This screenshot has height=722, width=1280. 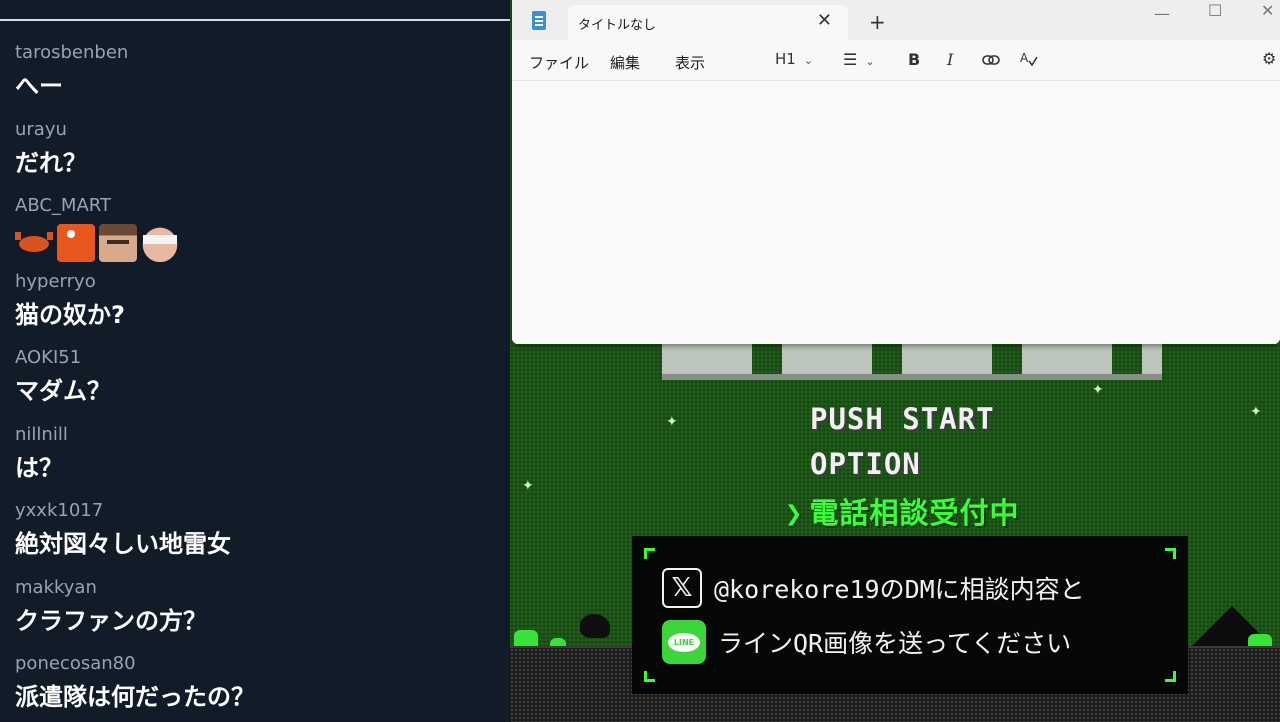 What do you see at coordinates (559, 62) in the screenshot?
I see `menu-file: ファイル` at bounding box center [559, 62].